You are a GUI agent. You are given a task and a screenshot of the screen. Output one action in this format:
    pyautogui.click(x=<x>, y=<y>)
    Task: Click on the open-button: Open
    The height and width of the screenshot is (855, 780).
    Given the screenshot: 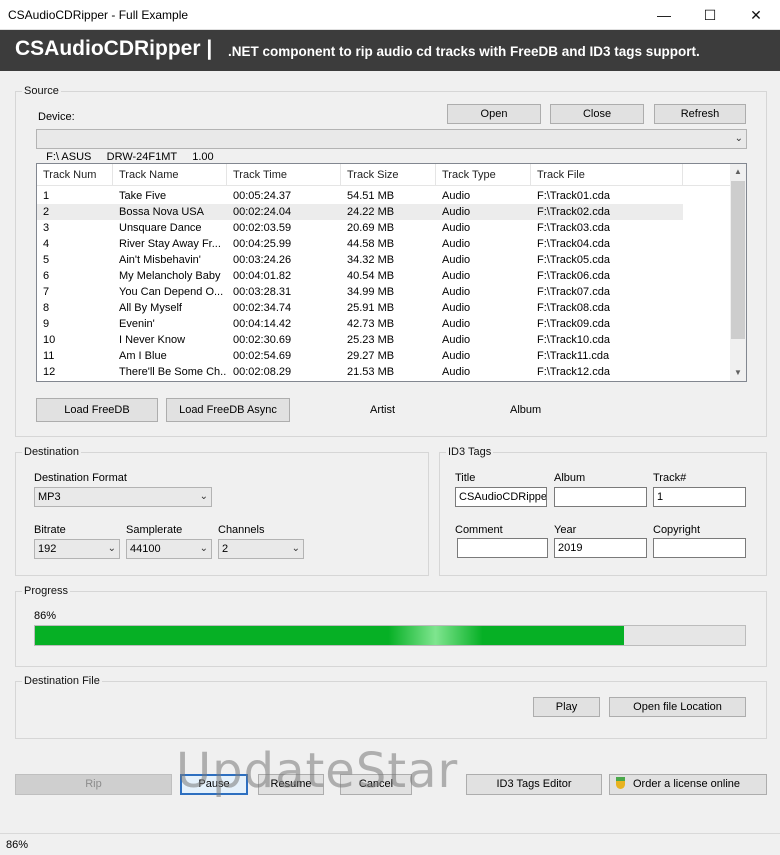 What is the action you would take?
    pyautogui.click(x=494, y=114)
    